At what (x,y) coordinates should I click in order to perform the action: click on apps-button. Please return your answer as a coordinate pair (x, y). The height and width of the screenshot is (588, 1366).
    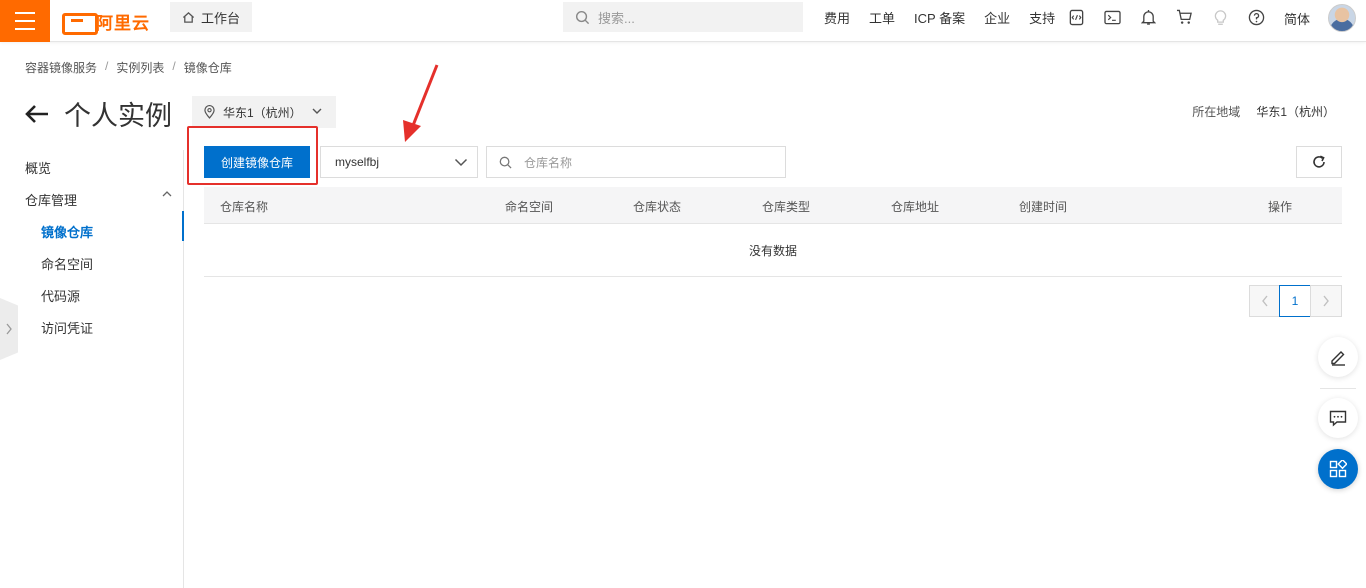
    Looking at the image, I should click on (1338, 469).